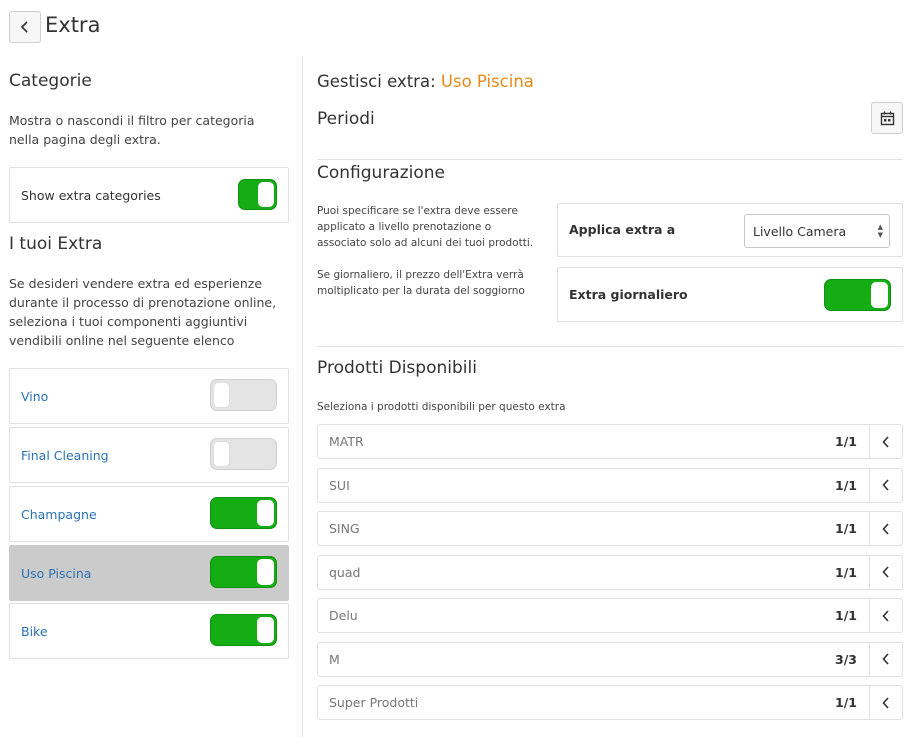  Describe the element at coordinates (50, 81) in the screenshot. I see `categories-title: Categorie` at that location.